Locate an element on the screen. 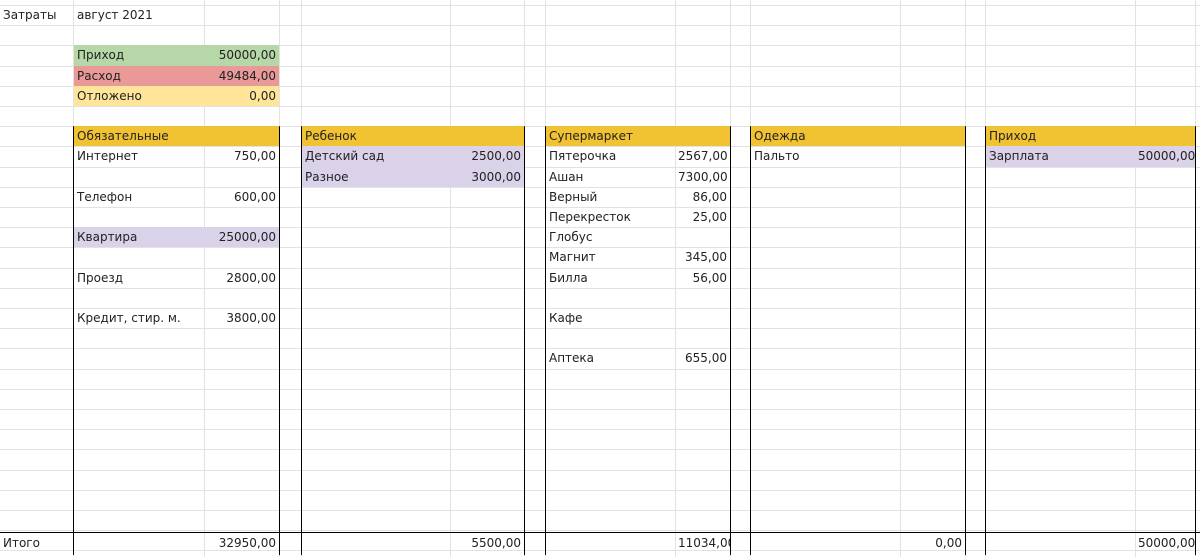  expense-value: 7300,00 is located at coordinates (702, 177).